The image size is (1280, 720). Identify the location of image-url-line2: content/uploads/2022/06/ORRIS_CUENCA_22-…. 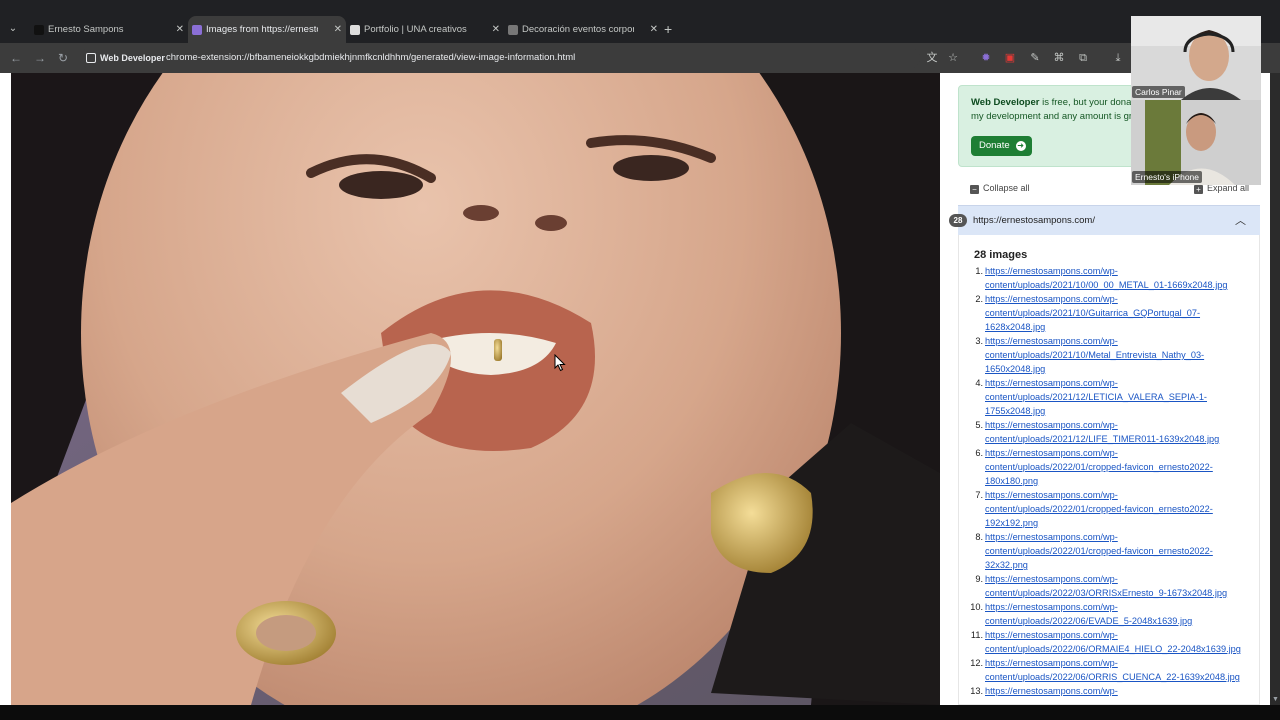
(1112, 677).